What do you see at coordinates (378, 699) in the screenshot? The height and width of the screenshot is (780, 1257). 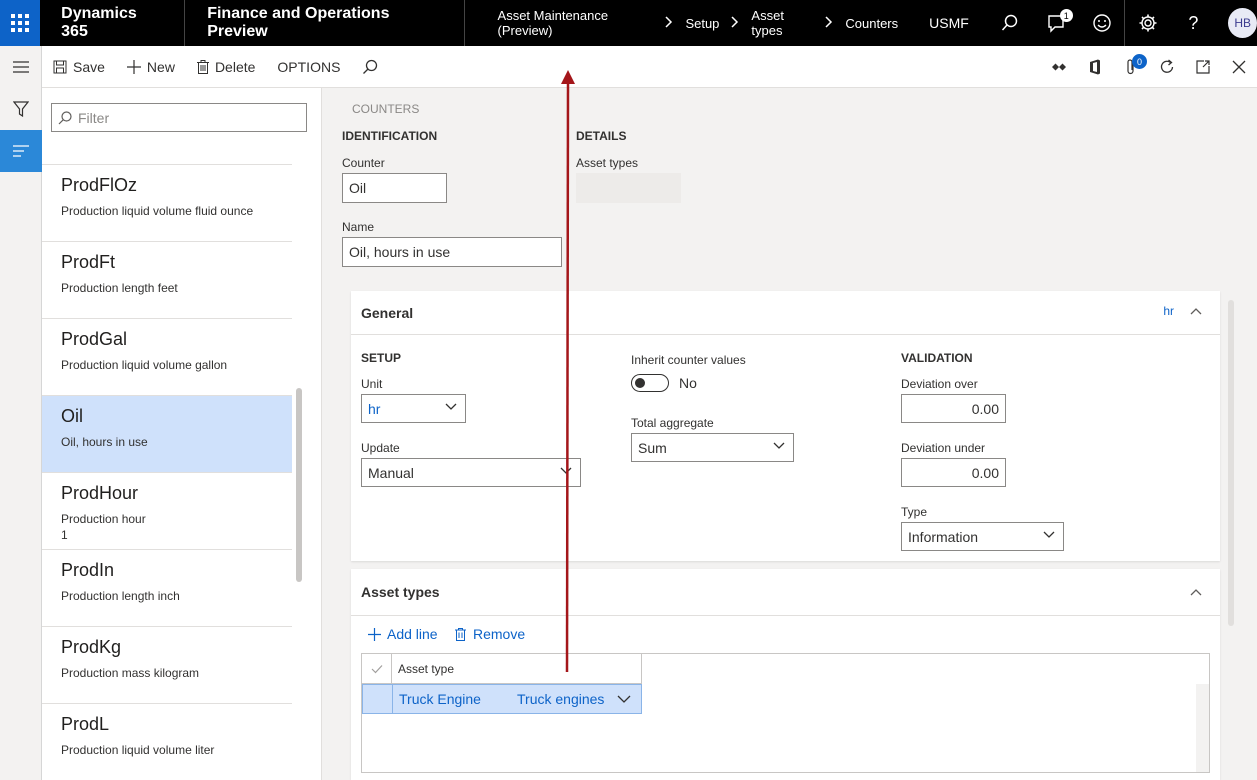 I see `row-selector` at bounding box center [378, 699].